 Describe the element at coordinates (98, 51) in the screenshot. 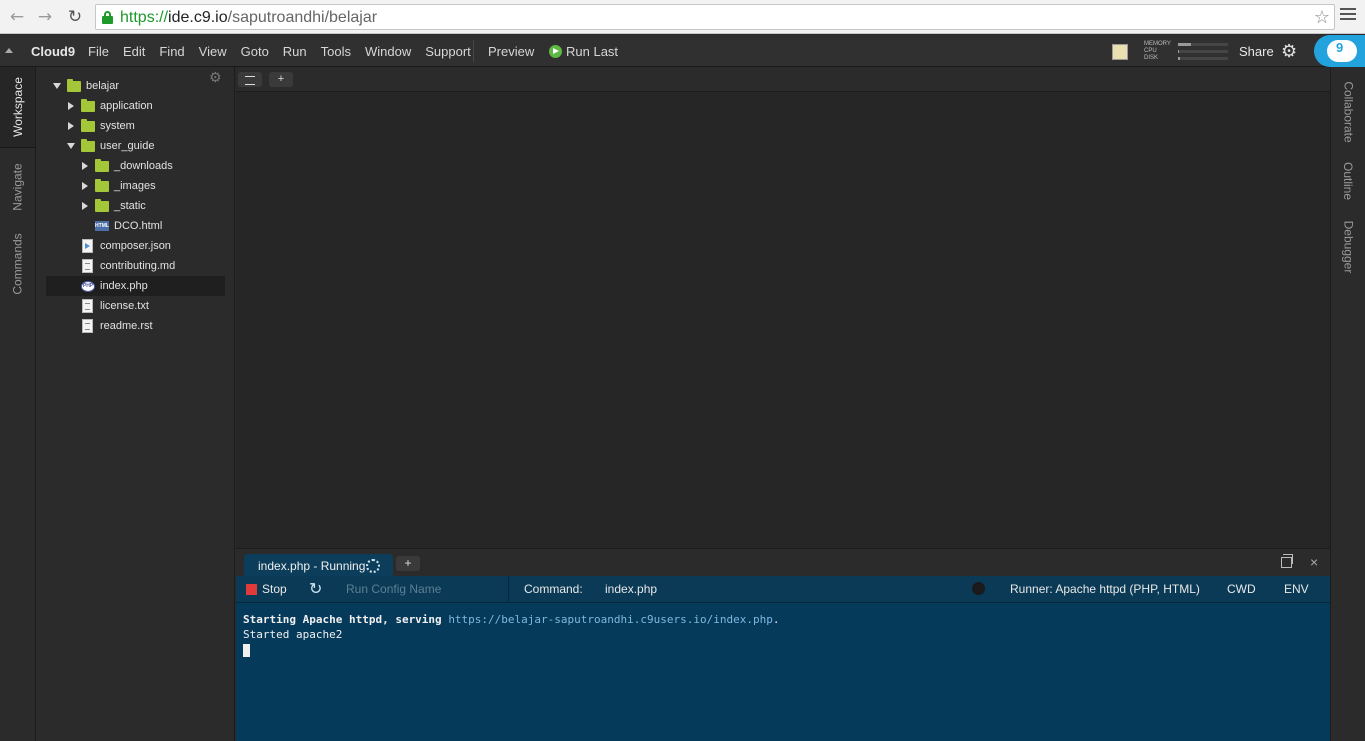

I see `menu-file: File` at that location.